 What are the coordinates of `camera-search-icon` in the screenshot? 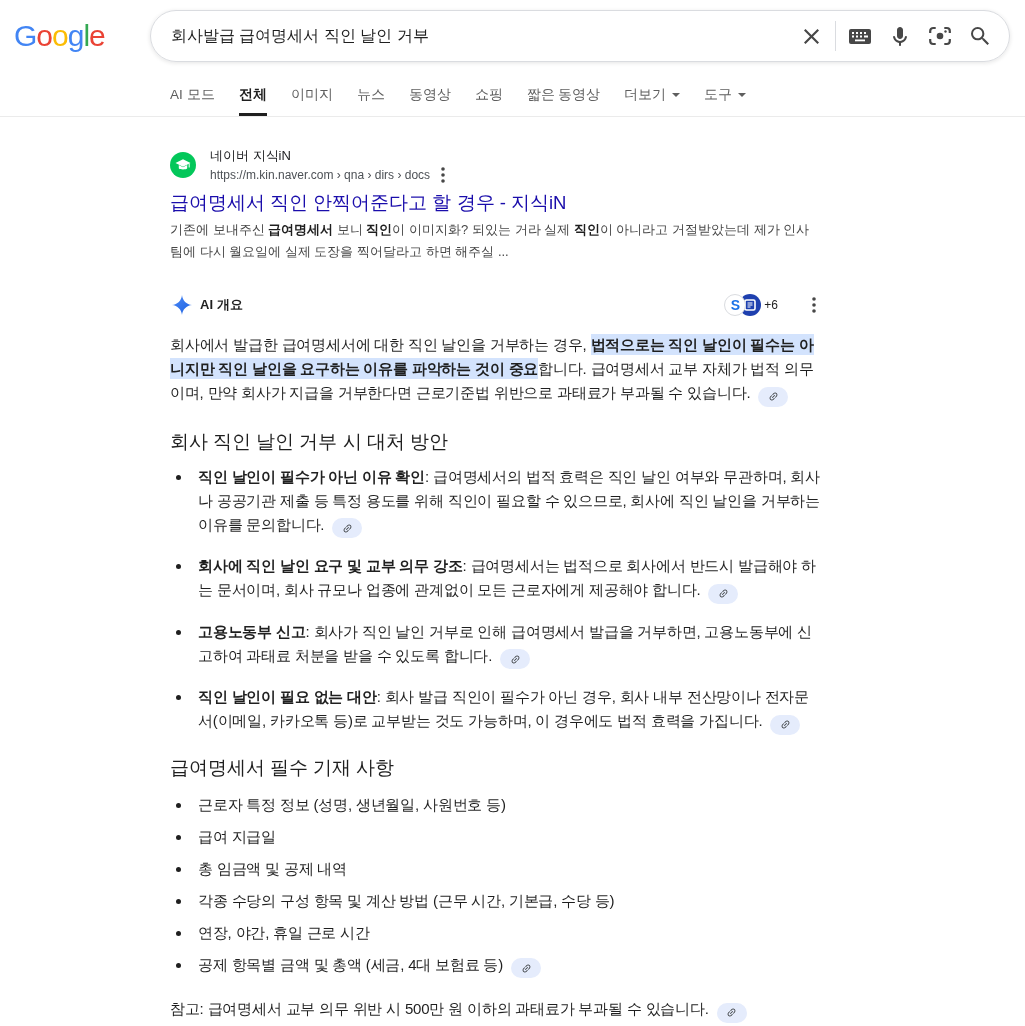 It's located at (940, 36).